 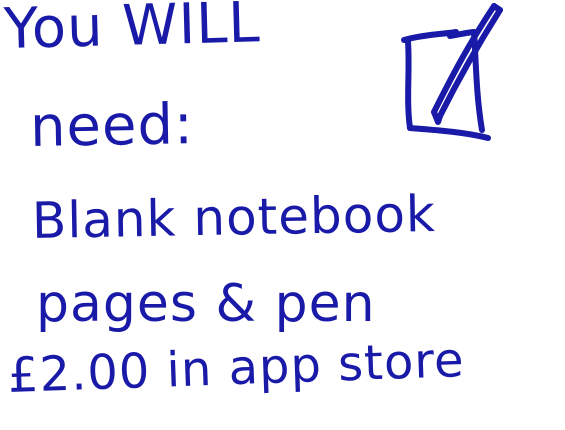 I want to click on text-line-you-will: You WILL, so click(x=132, y=31).